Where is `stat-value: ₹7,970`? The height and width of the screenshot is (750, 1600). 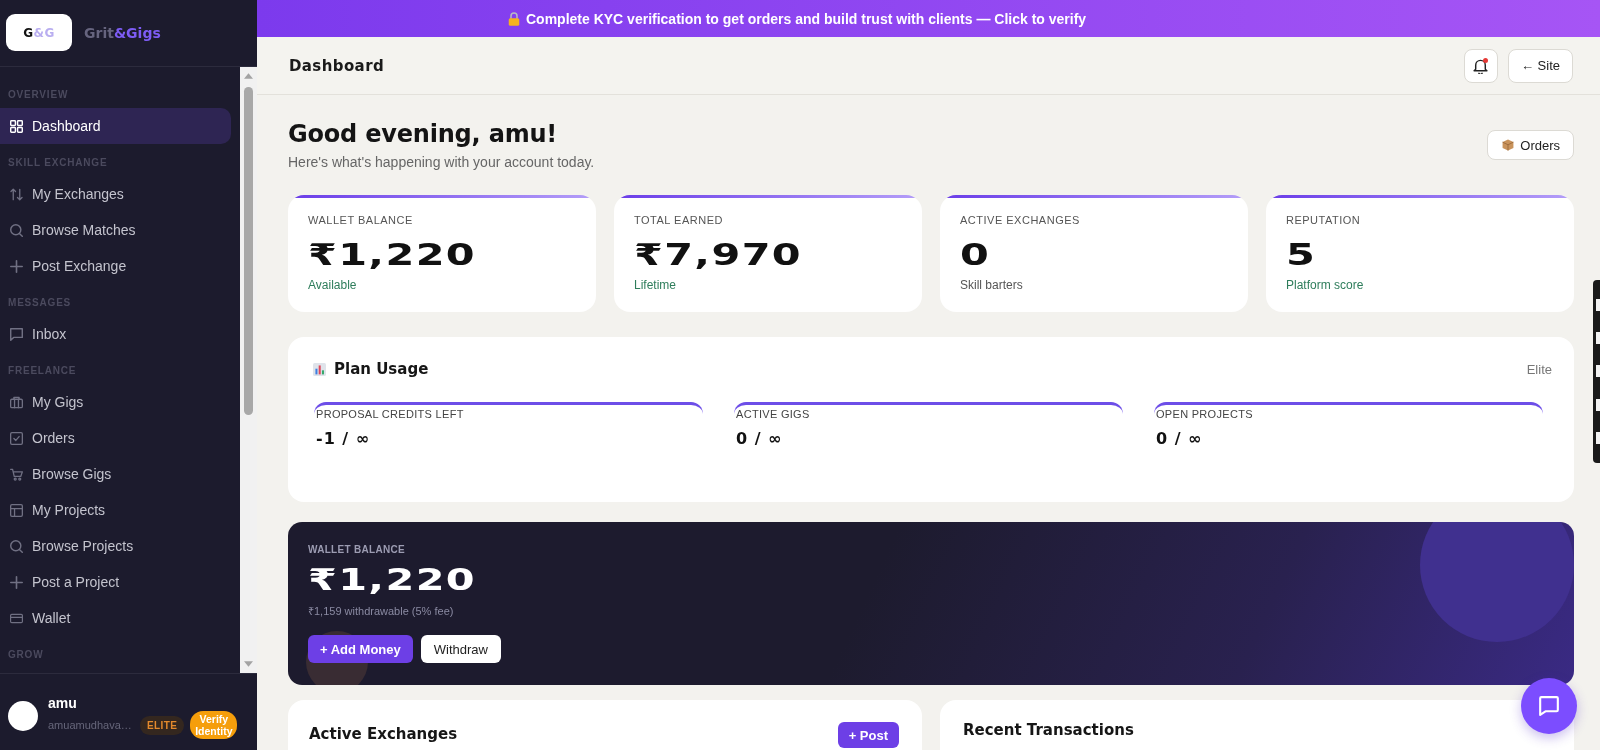 stat-value: ₹7,970 is located at coordinates (718, 255).